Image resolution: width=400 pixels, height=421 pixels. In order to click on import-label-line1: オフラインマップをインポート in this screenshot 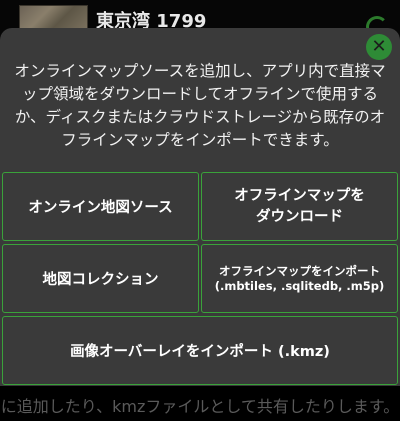, I will do `click(299, 270)`.